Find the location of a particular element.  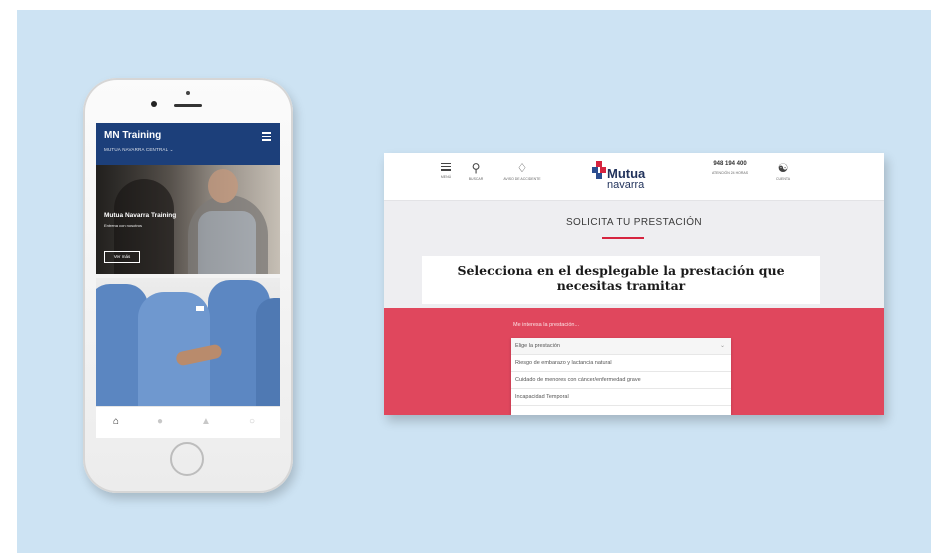

accident-notice-label: AVISO DE ACCIDENTE is located at coordinates (522, 179).